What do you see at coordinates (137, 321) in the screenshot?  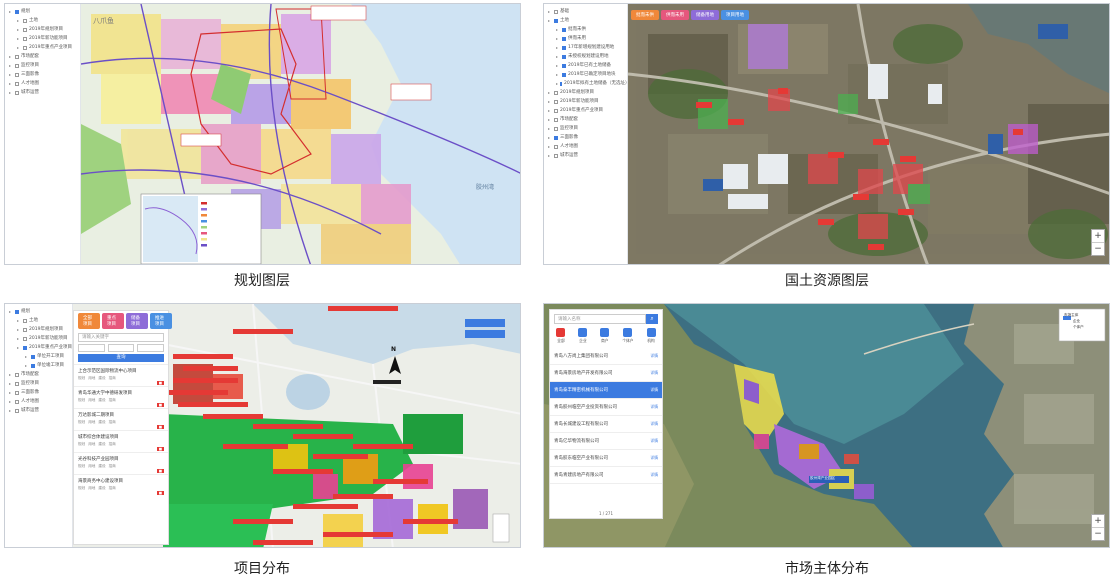 I see `filter-button: 储备项目` at bounding box center [137, 321].